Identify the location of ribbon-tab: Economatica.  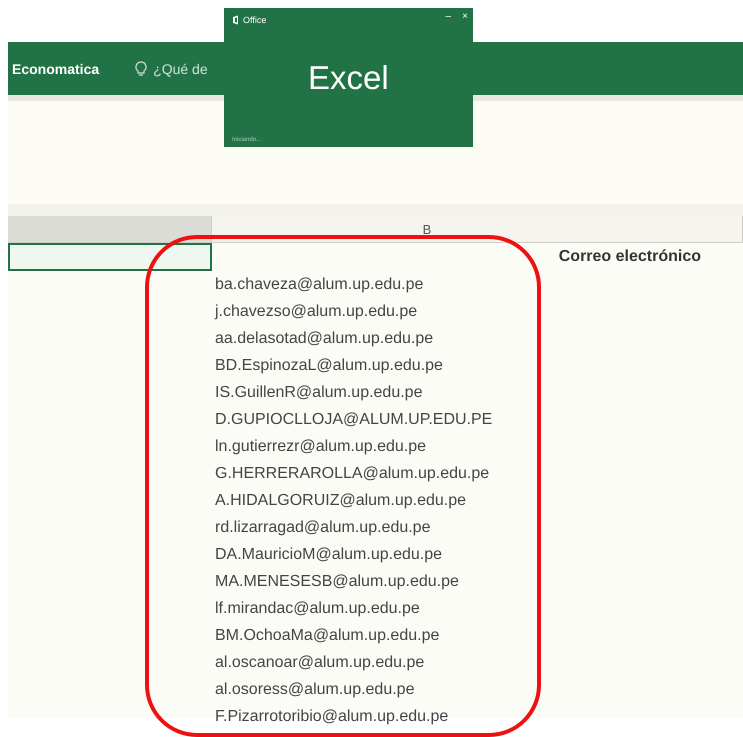
(56, 68).